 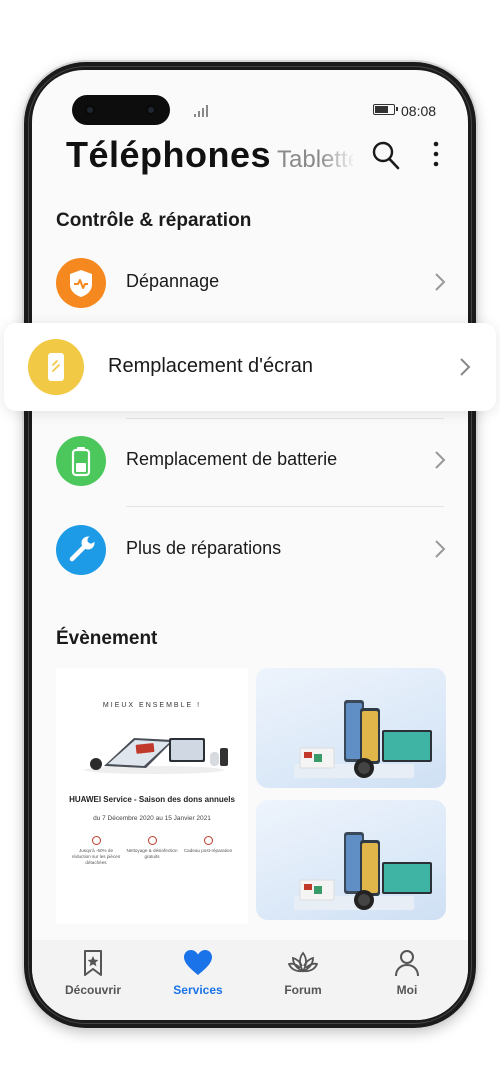 I want to click on nav-label: Moi, so click(x=407, y=990).